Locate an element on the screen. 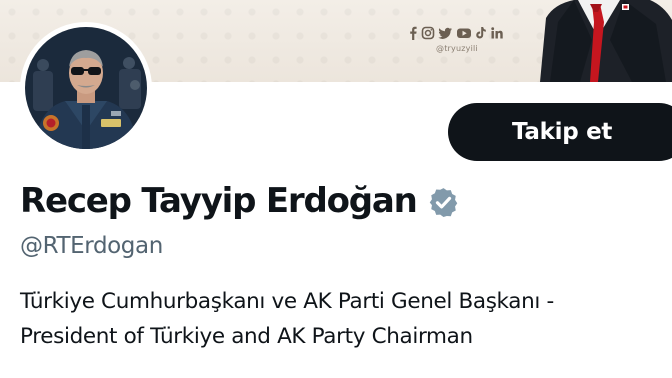  banner-handle-watermark: @tryuzyili is located at coordinates (457, 48).